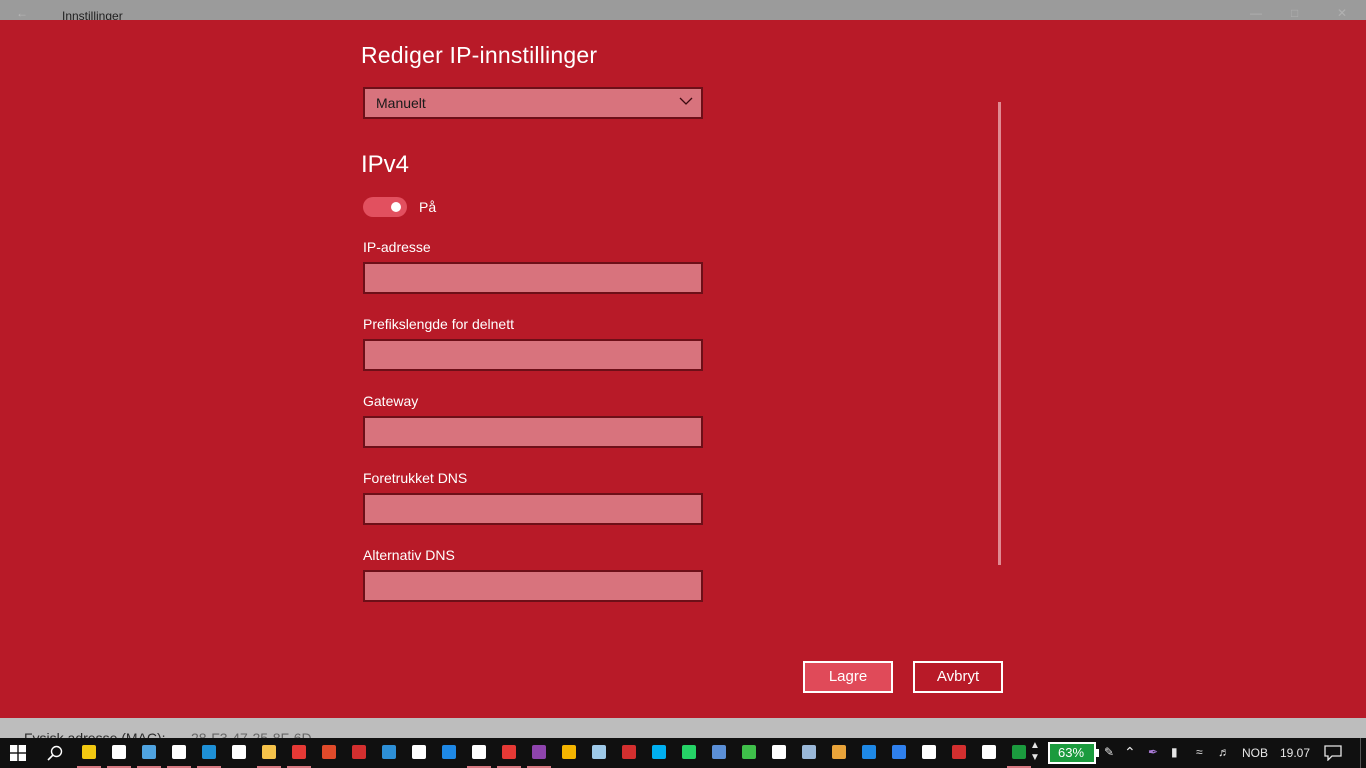 The width and height of the screenshot is (1366, 768). What do you see at coordinates (1333, 753) in the screenshot?
I see `notification-center-icon` at bounding box center [1333, 753].